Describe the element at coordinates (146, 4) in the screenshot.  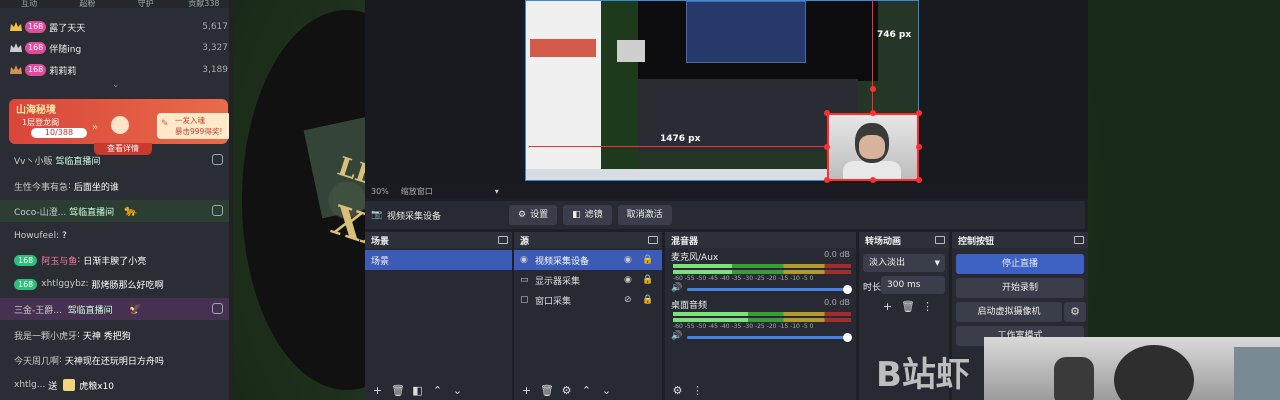
I see `tab-guard: 守护` at that location.